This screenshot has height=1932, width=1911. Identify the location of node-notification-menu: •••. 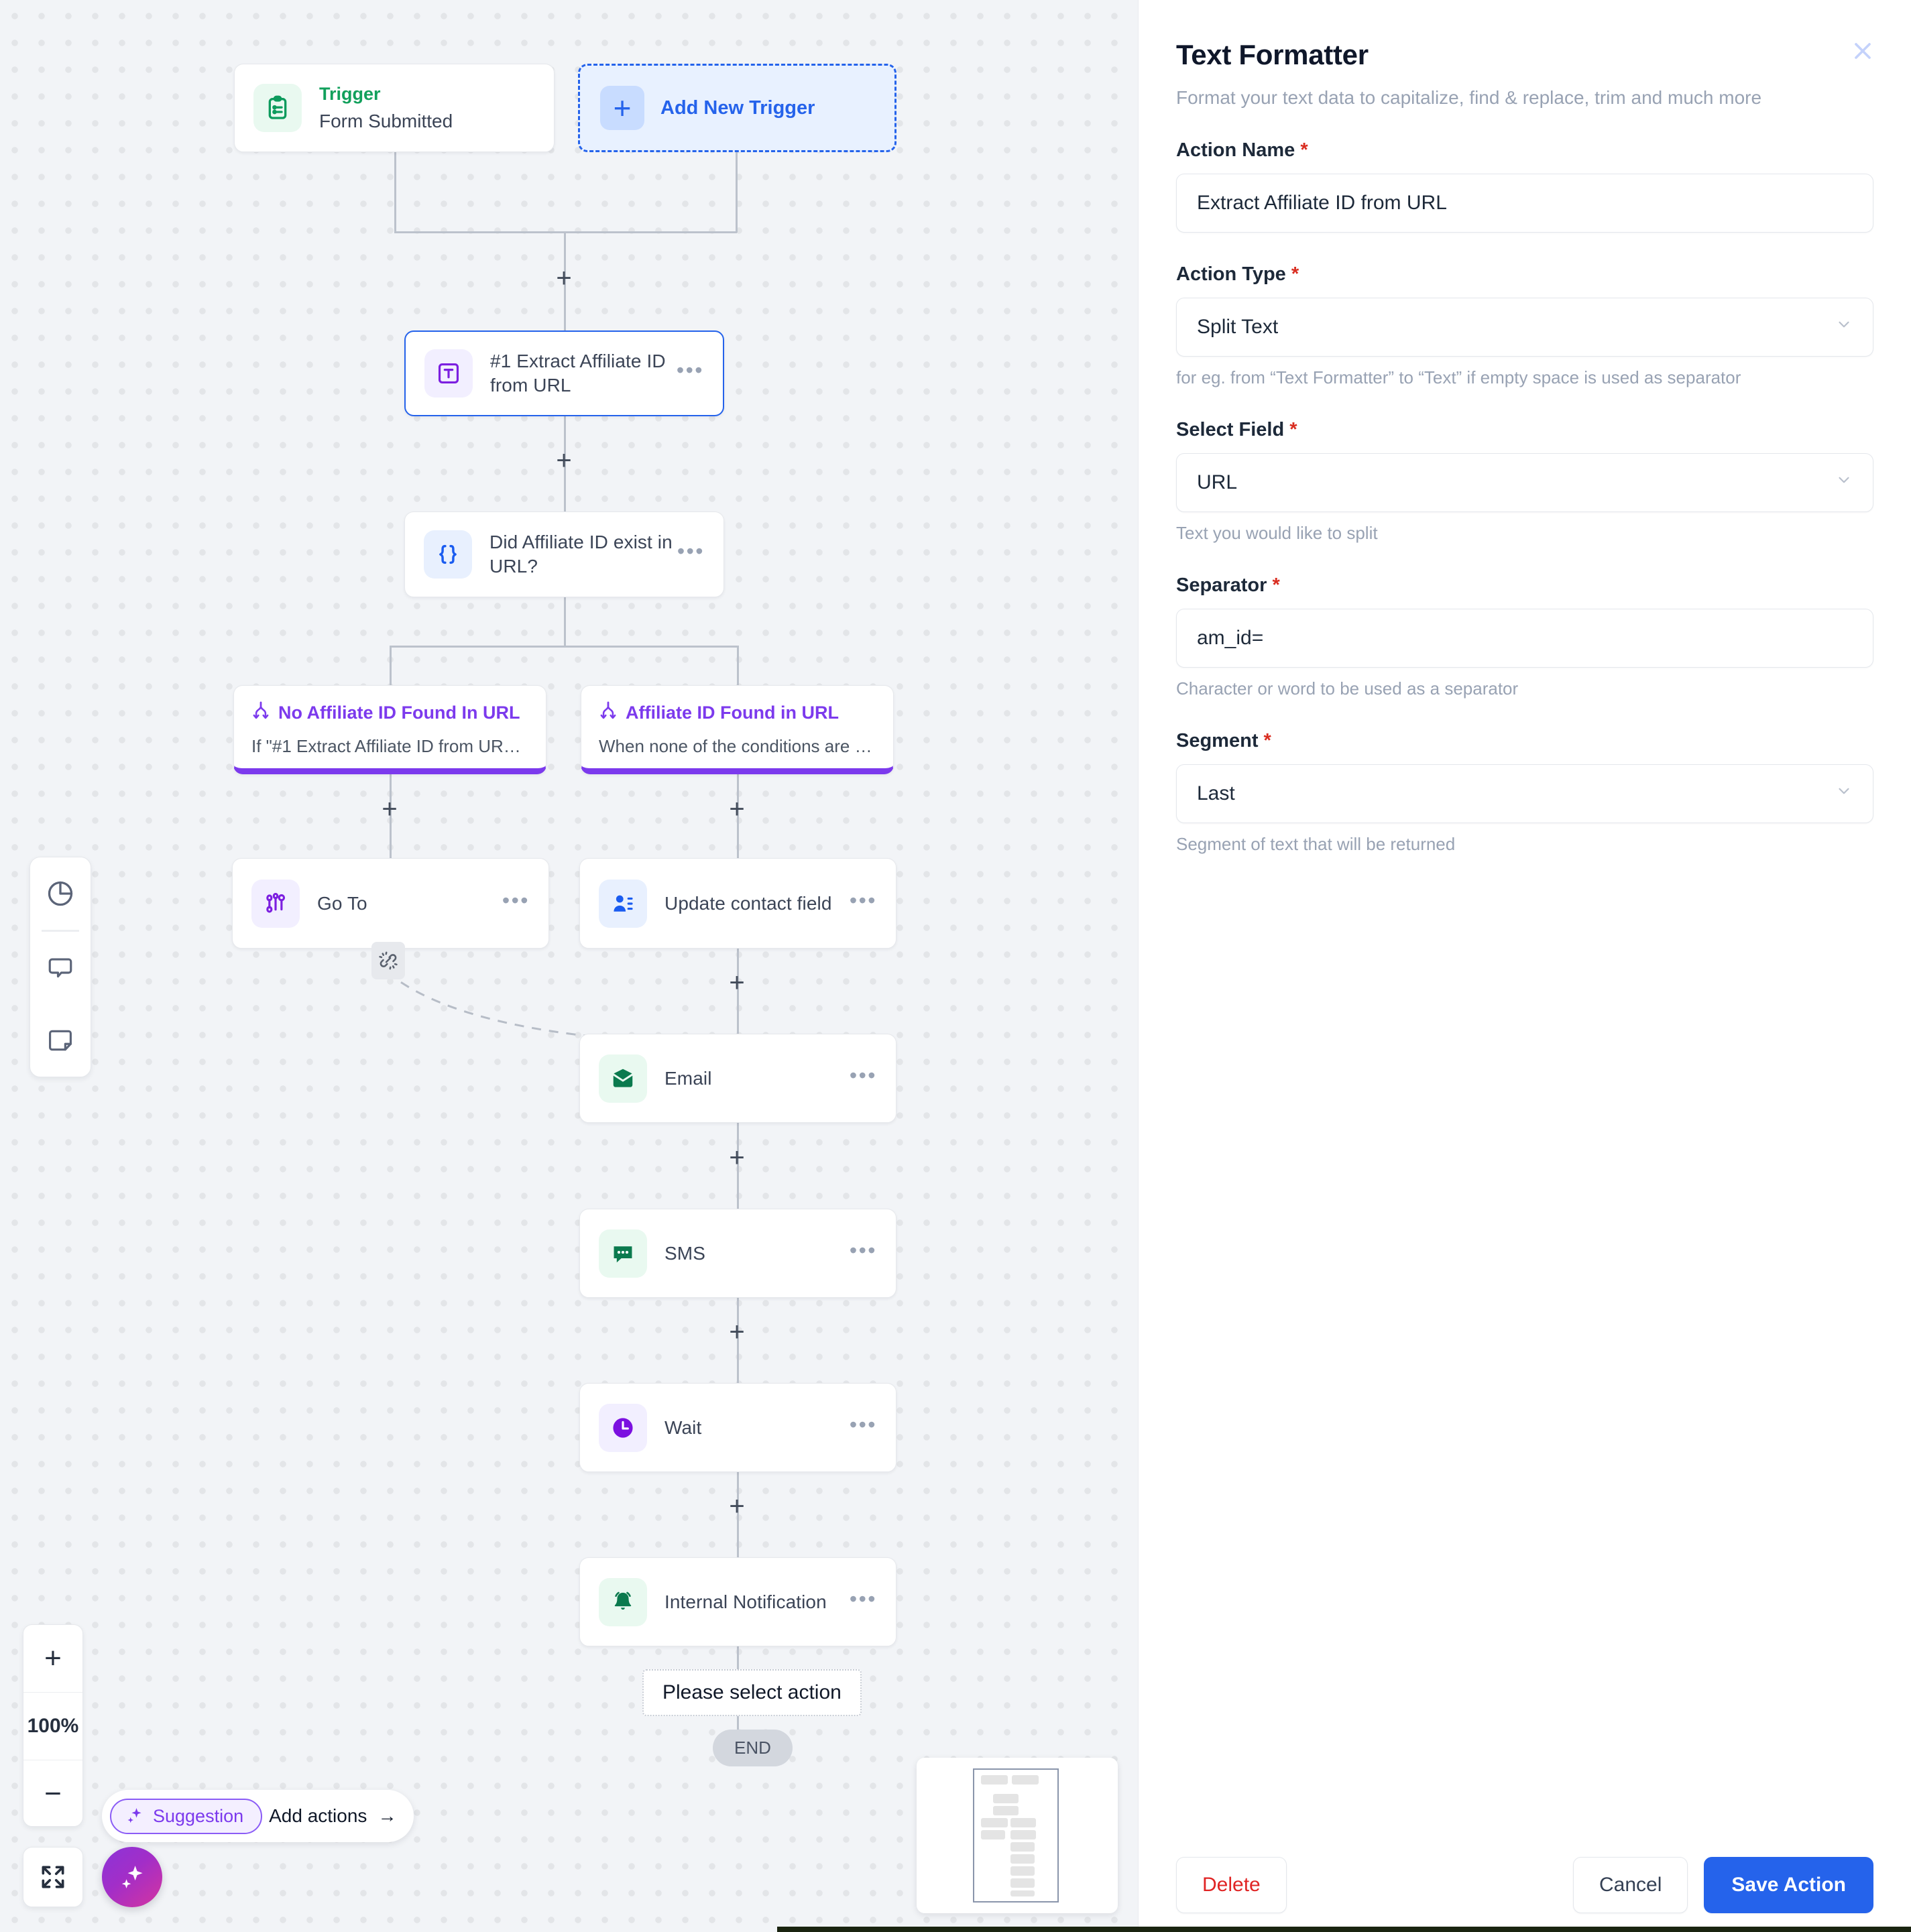
(863, 1599).